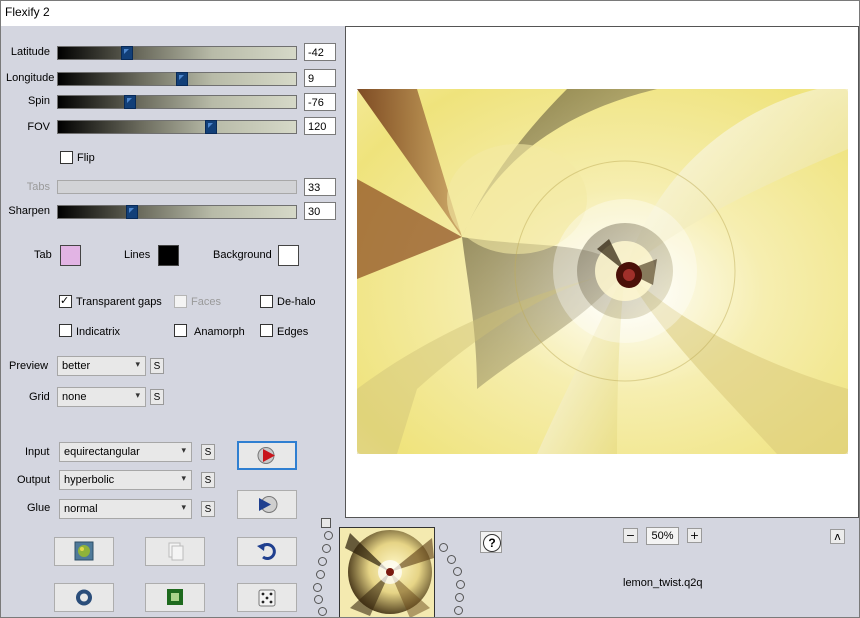  Describe the element at coordinates (662, 536) in the screenshot. I see `zoom-level: 50%` at that location.